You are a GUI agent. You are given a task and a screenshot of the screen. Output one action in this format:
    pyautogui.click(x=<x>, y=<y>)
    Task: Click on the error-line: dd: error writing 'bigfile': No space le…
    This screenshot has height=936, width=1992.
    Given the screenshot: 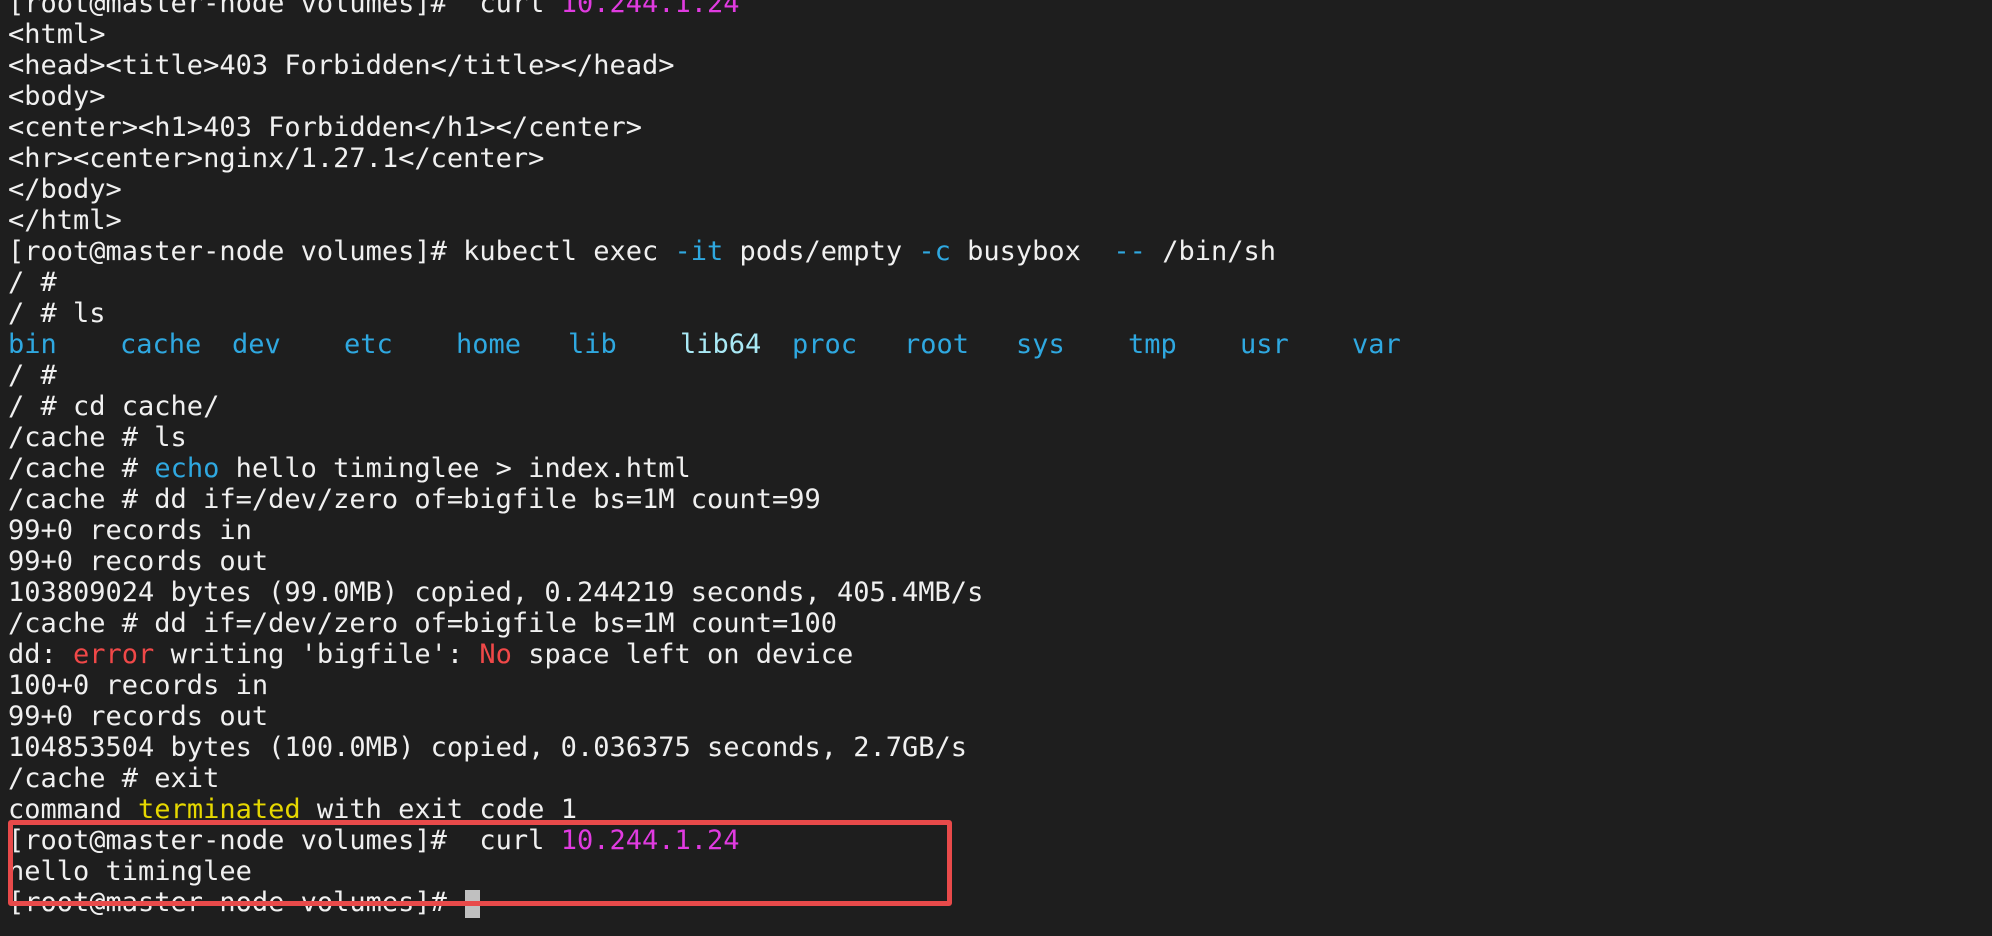 What is the action you would take?
    pyautogui.click(x=1000, y=654)
    